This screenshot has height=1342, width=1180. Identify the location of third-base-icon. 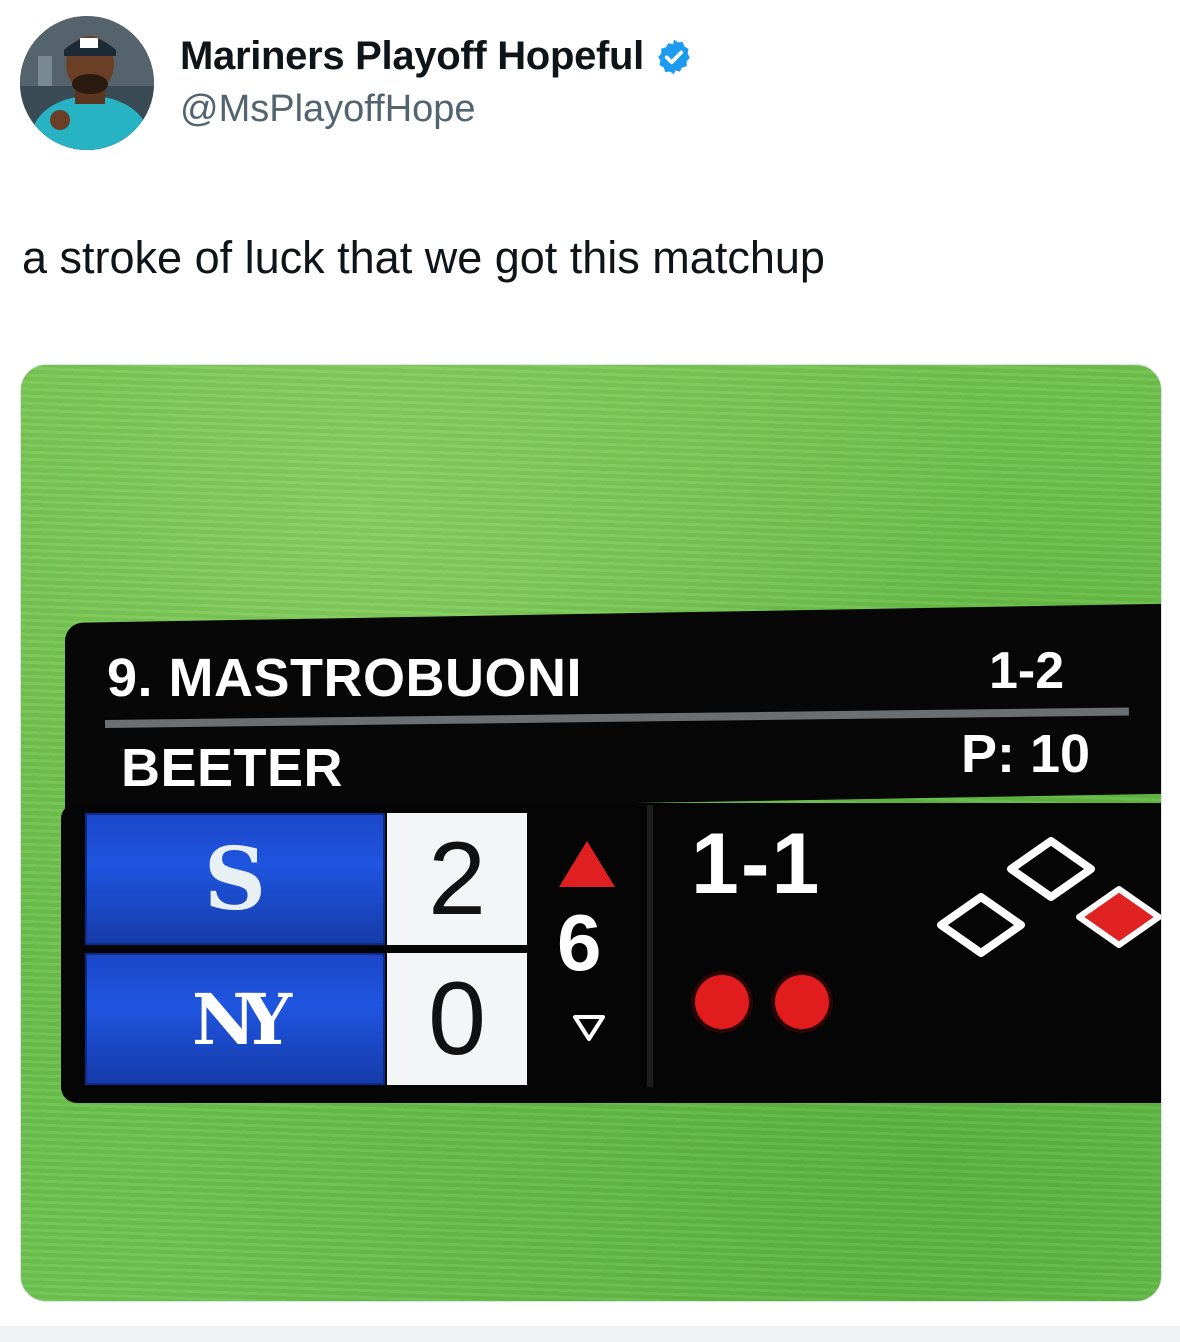
(981, 925).